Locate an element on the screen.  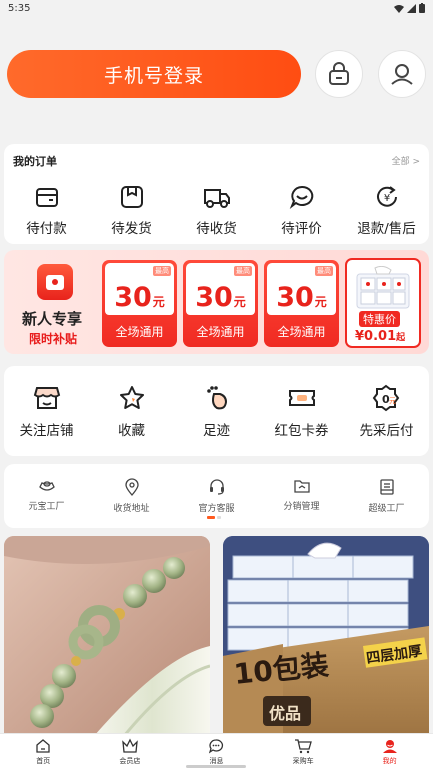
order-pending-payment: 待付款 is located at coordinates (47, 210).